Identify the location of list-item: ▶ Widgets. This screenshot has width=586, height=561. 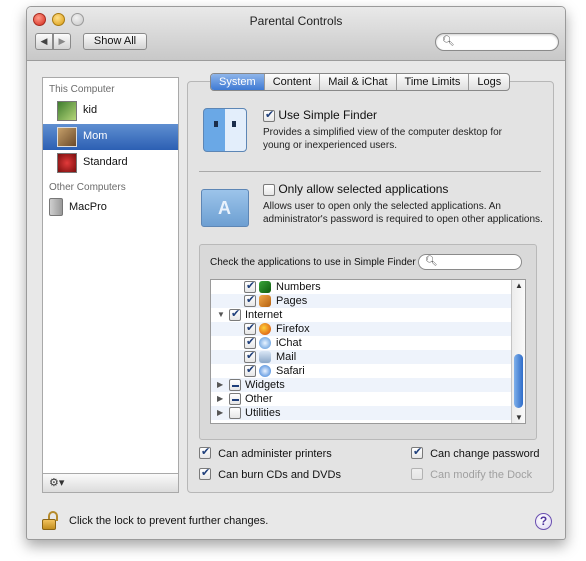
(361, 385).